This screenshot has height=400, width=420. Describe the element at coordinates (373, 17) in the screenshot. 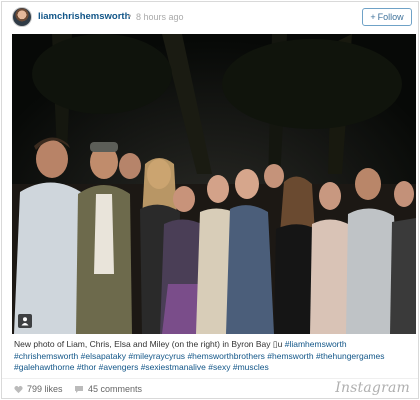

I see `plus-icon: +` at that location.